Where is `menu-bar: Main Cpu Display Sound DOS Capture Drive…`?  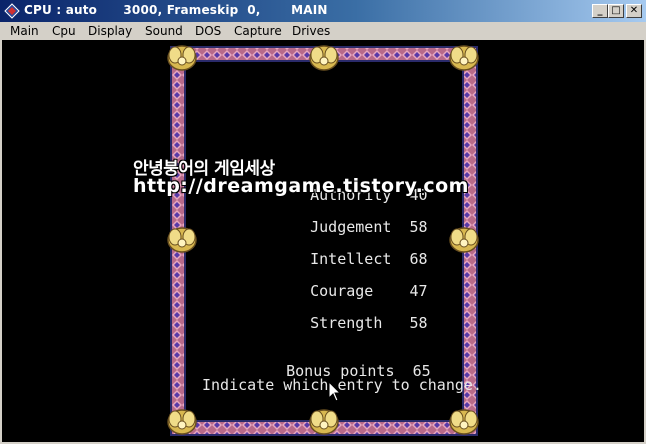
menu-bar: Main Cpu Display Sound DOS Capture Drive… is located at coordinates (323, 31).